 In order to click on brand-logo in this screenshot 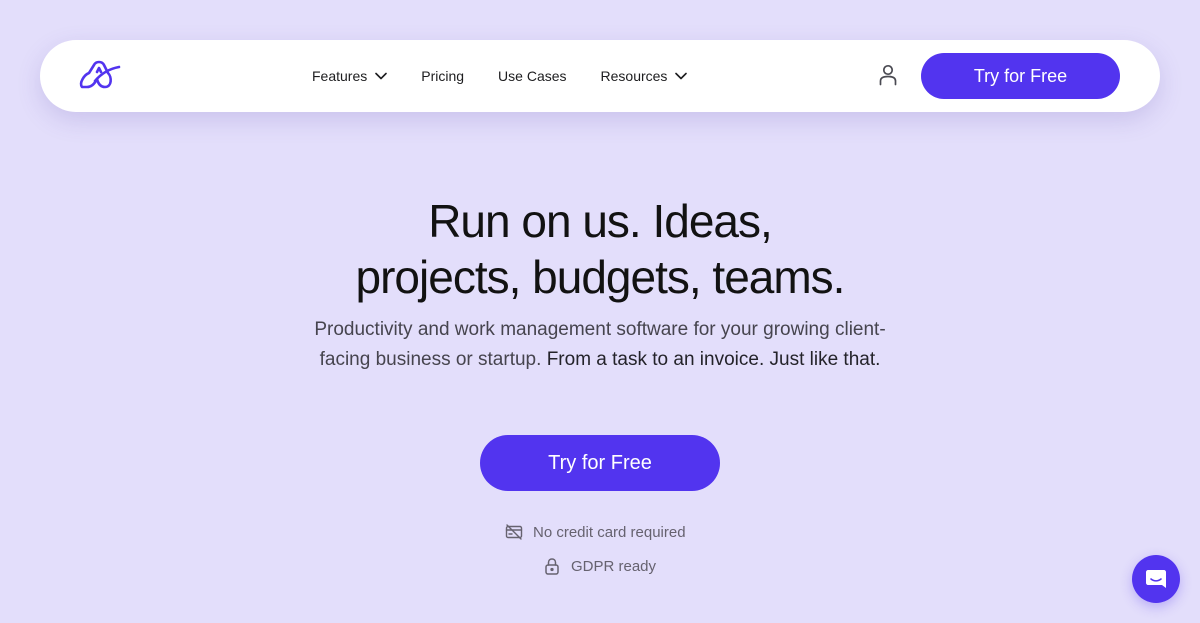, I will do `click(100, 75)`.